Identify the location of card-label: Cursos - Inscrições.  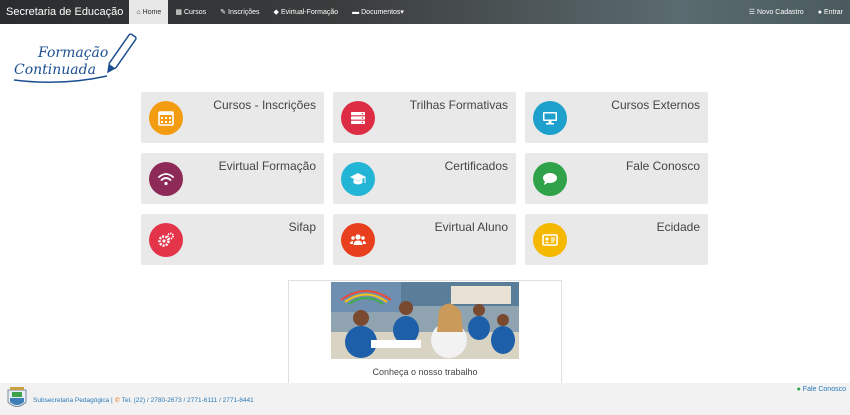
(264, 105).